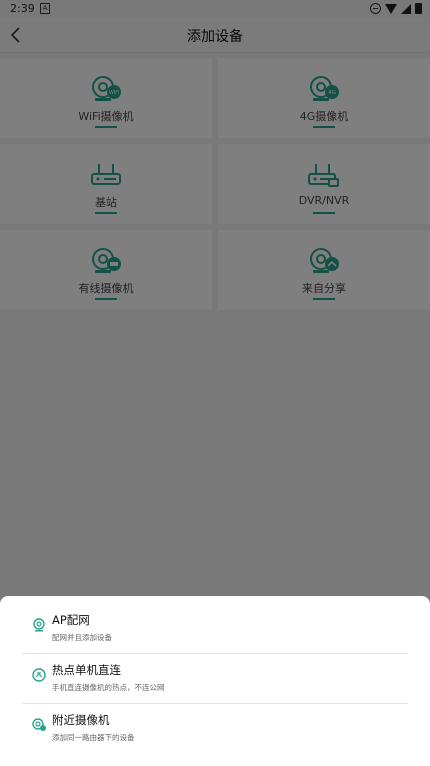  What do you see at coordinates (39, 625) in the screenshot?
I see `ap-network-icon` at bounding box center [39, 625].